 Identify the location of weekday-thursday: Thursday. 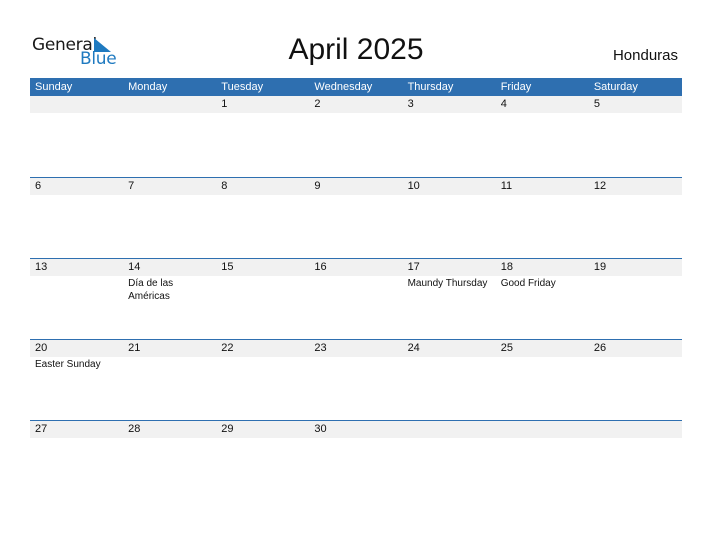
(430, 87).